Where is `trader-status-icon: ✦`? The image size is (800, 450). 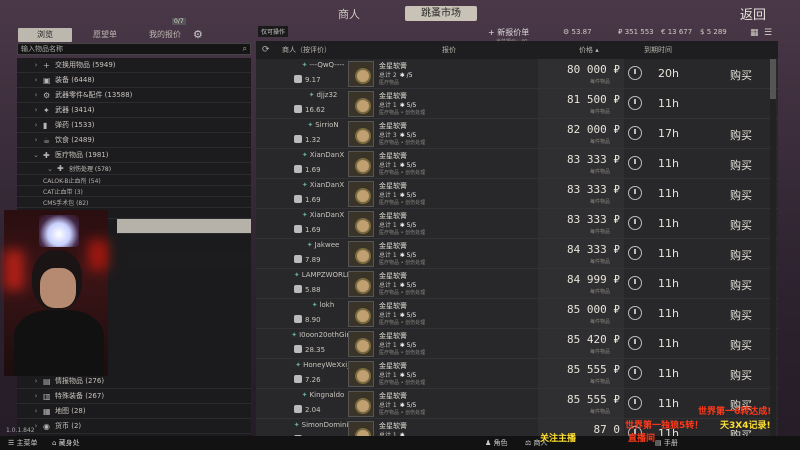 trader-status-icon: ✦ is located at coordinates (311, 95).